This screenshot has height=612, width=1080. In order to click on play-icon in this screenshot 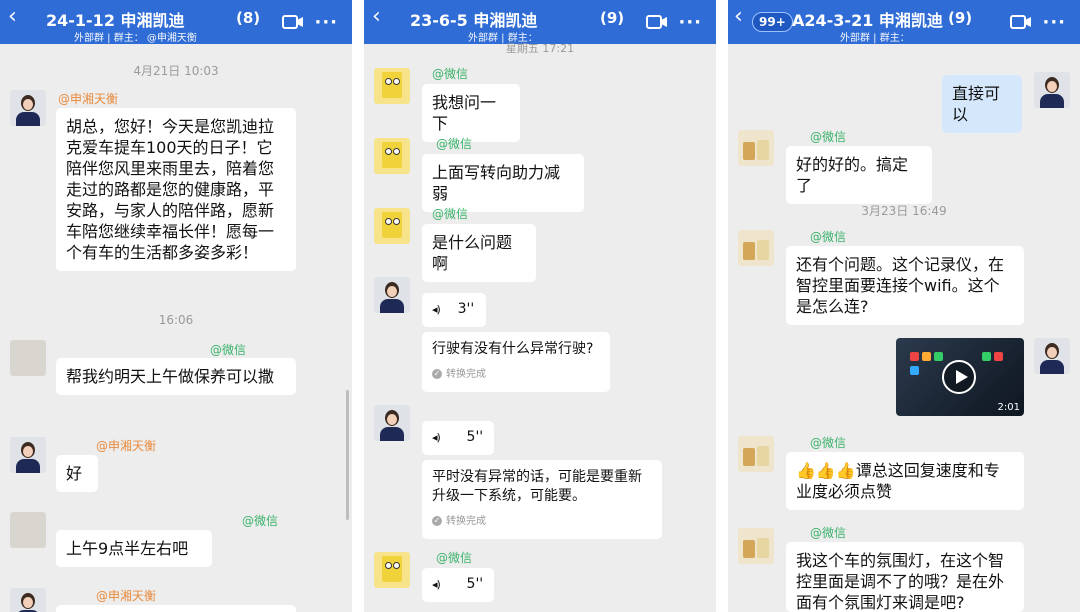, I will do `click(959, 377)`.